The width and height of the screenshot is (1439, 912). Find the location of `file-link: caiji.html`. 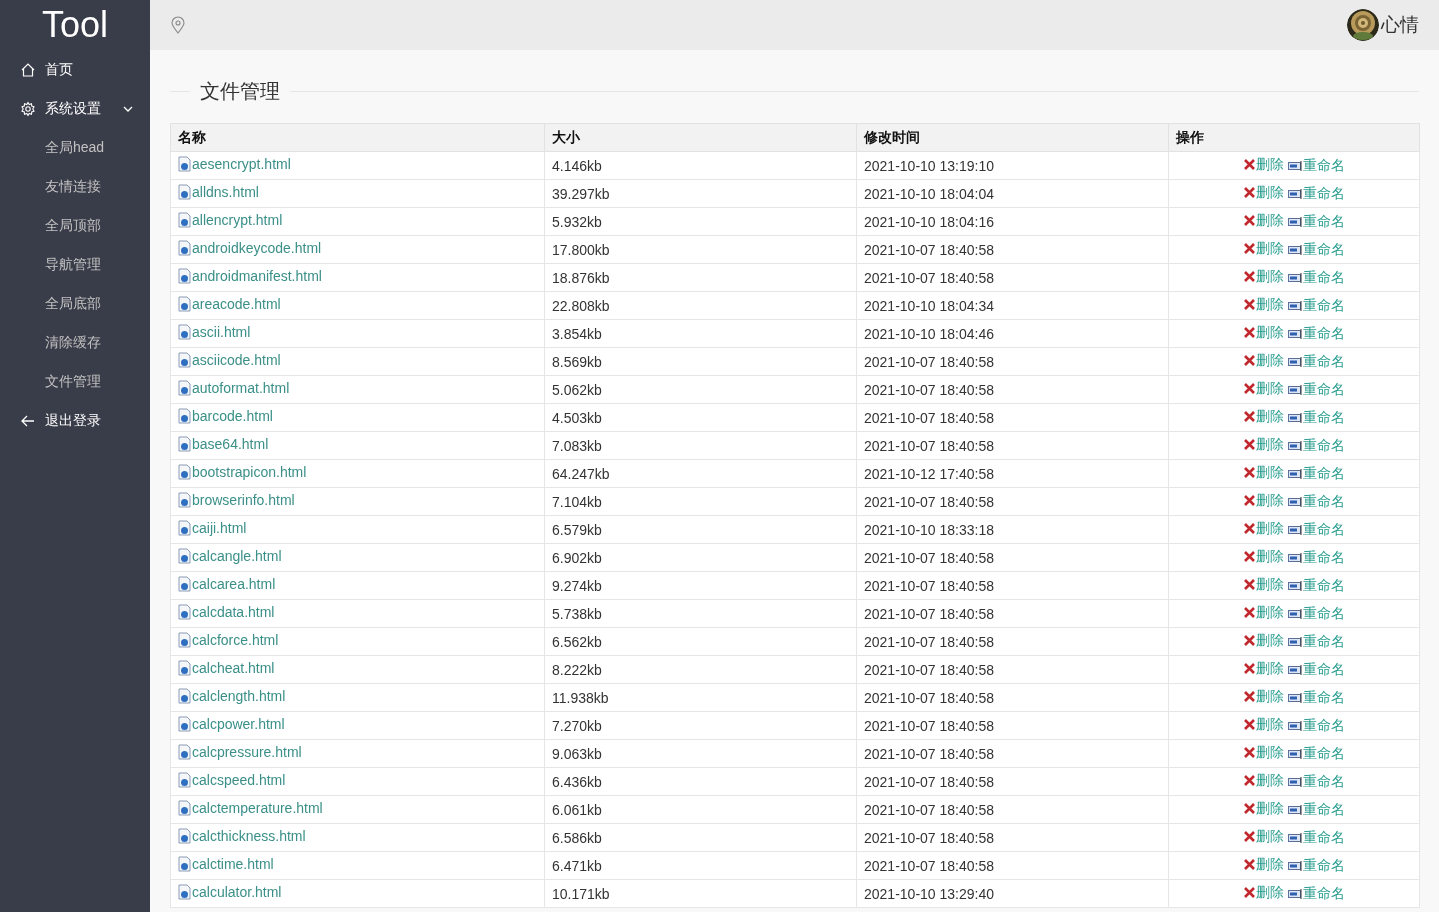

file-link: caiji.html is located at coordinates (212, 528).